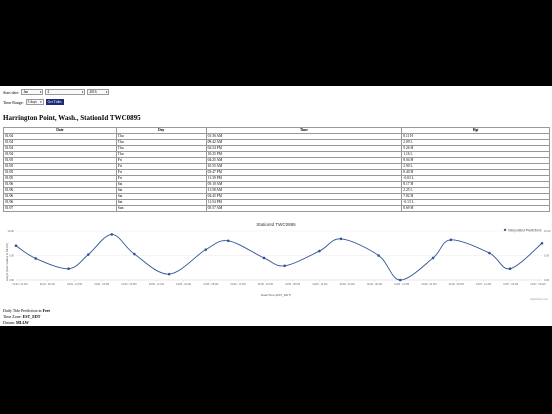 This screenshot has height=414, width=552. What do you see at coordinates (65, 92) in the screenshot?
I see `day-select: 4 ▾` at bounding box center [65, 92].